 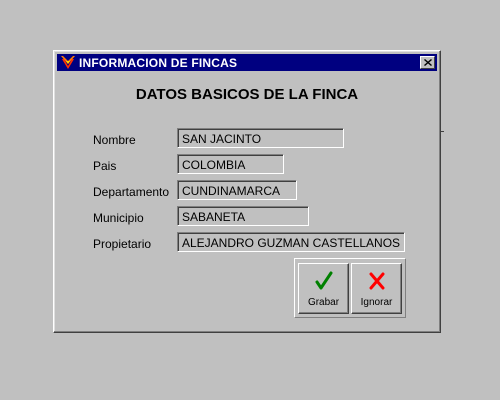 What do you see at coordinates (247, 94) in the screenshot?
I see `form-heading: DATOS BASICOS DE LA FINCA` at bounding box center [247, 94].